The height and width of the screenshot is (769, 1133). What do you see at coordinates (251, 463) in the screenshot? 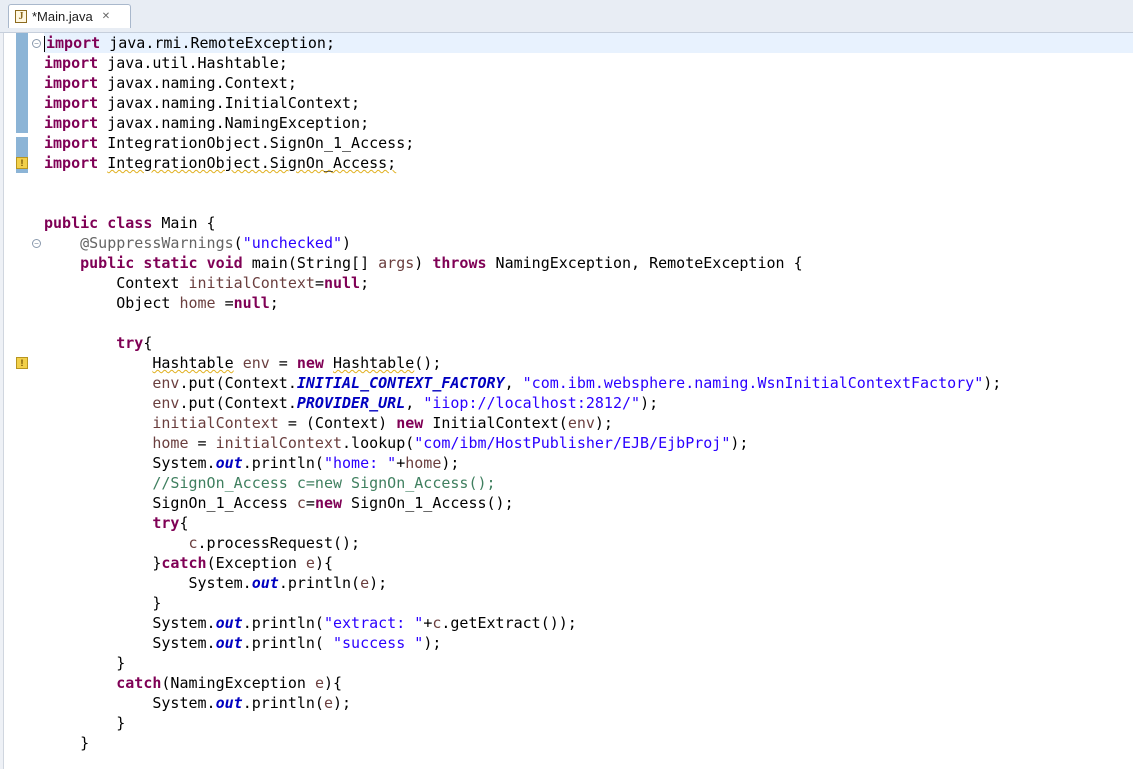
I see `code-line: System.out.println("home: "+home);` at bounding box center [251, 463].